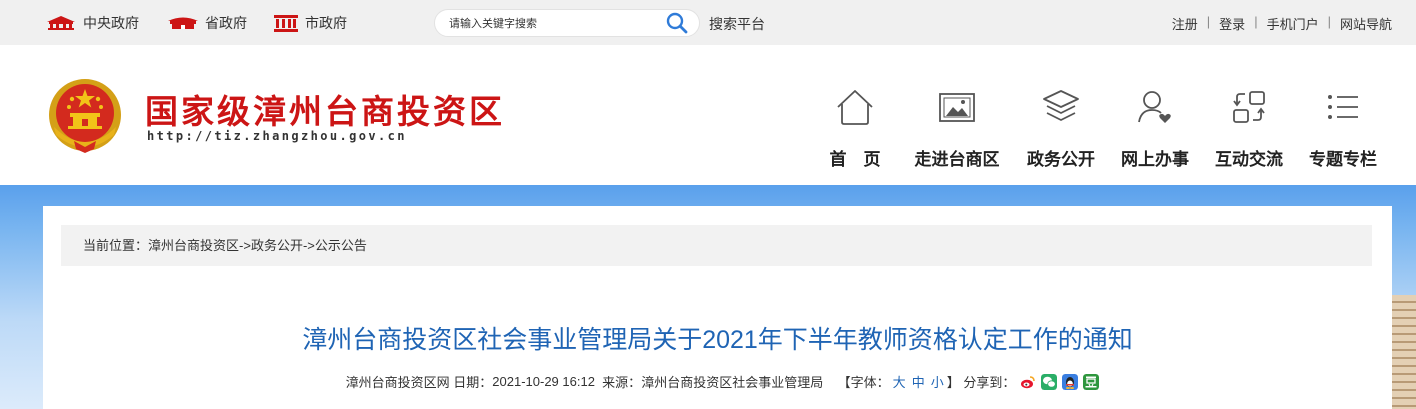 The width and height of the screenshot is (1416, 409). Describe the element at coordinates (226, 23) in the screenshot. I see `provincial-government-label: 省政府` at that location.